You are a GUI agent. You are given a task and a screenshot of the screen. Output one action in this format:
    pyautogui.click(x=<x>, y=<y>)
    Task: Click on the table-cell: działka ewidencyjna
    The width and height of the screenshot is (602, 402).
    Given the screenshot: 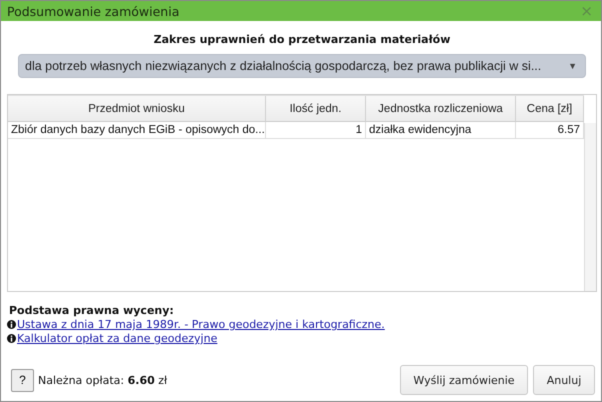 What is the action you would take?
    pyautogui.click(x=441, y=130)
    